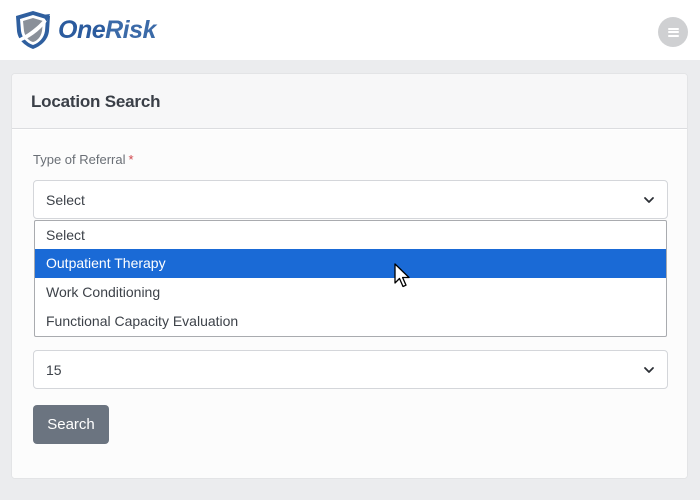 Image resolution: width=700 pixels, height=500 pixels. I want to click on brand-part-one: One, so click(82, 29).